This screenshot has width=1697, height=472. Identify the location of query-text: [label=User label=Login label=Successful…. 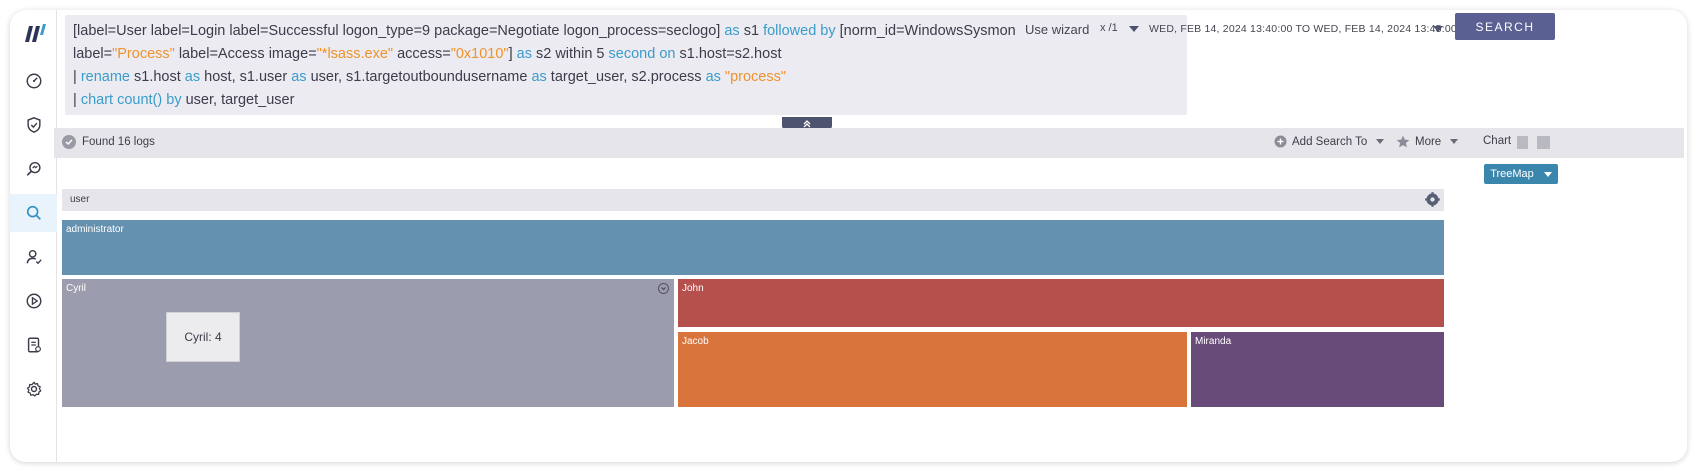
(397, 31).